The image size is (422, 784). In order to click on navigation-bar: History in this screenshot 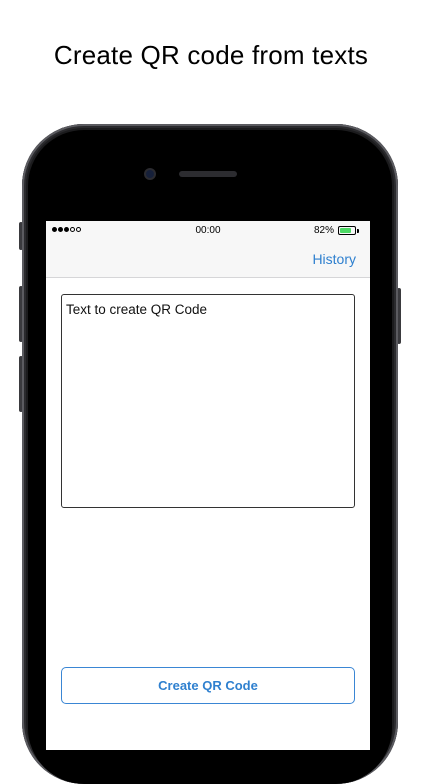, I will do `click(208, 259)`.